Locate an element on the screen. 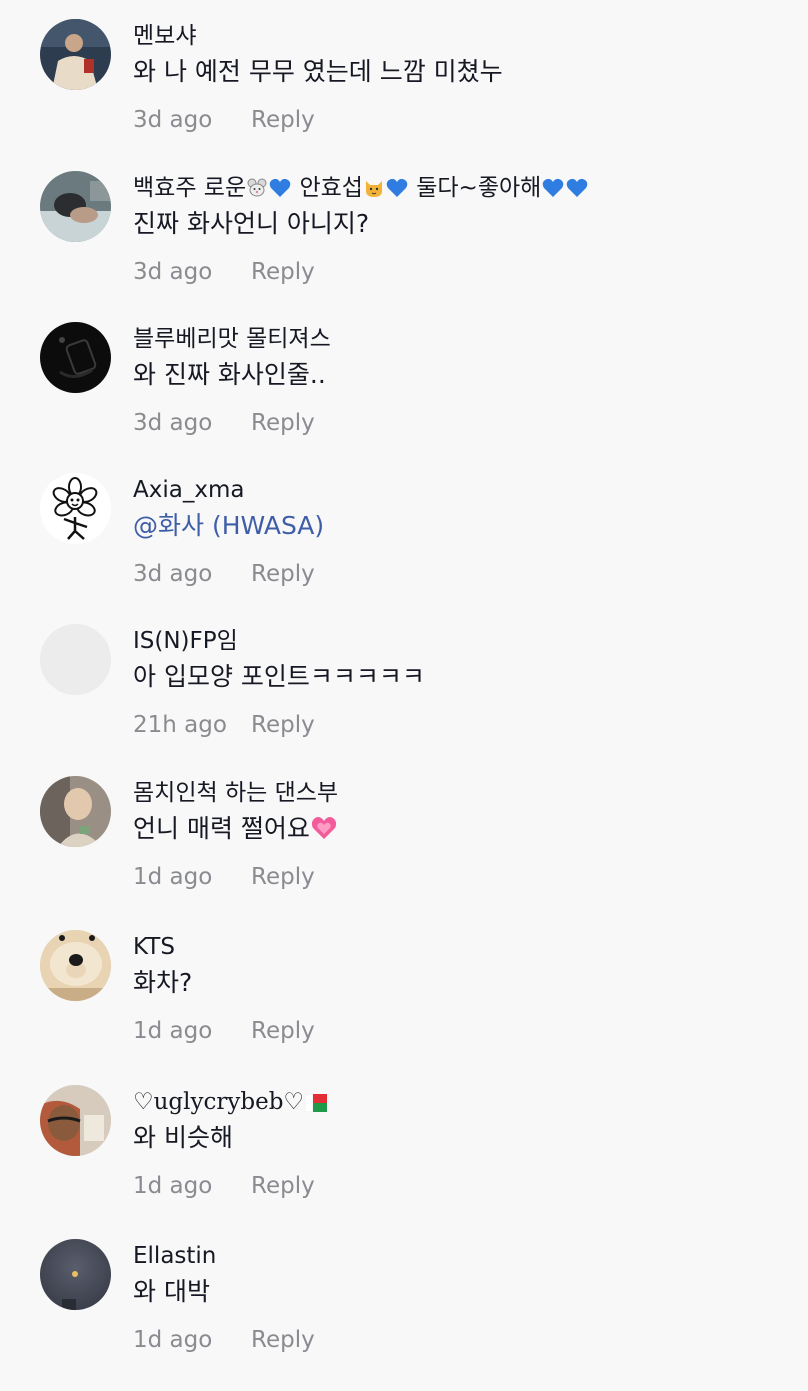  username-part: 백효주 로운 is located at coordinates (190, 188).